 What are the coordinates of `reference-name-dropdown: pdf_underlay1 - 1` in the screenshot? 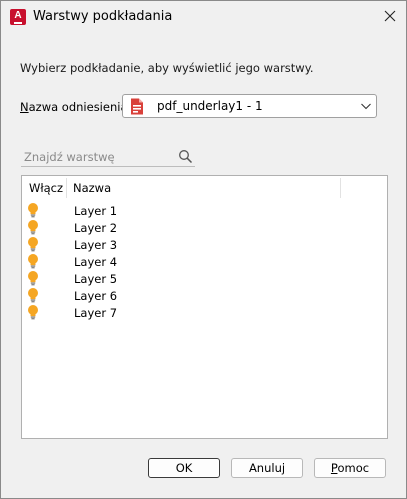 It's located at (249, 106).